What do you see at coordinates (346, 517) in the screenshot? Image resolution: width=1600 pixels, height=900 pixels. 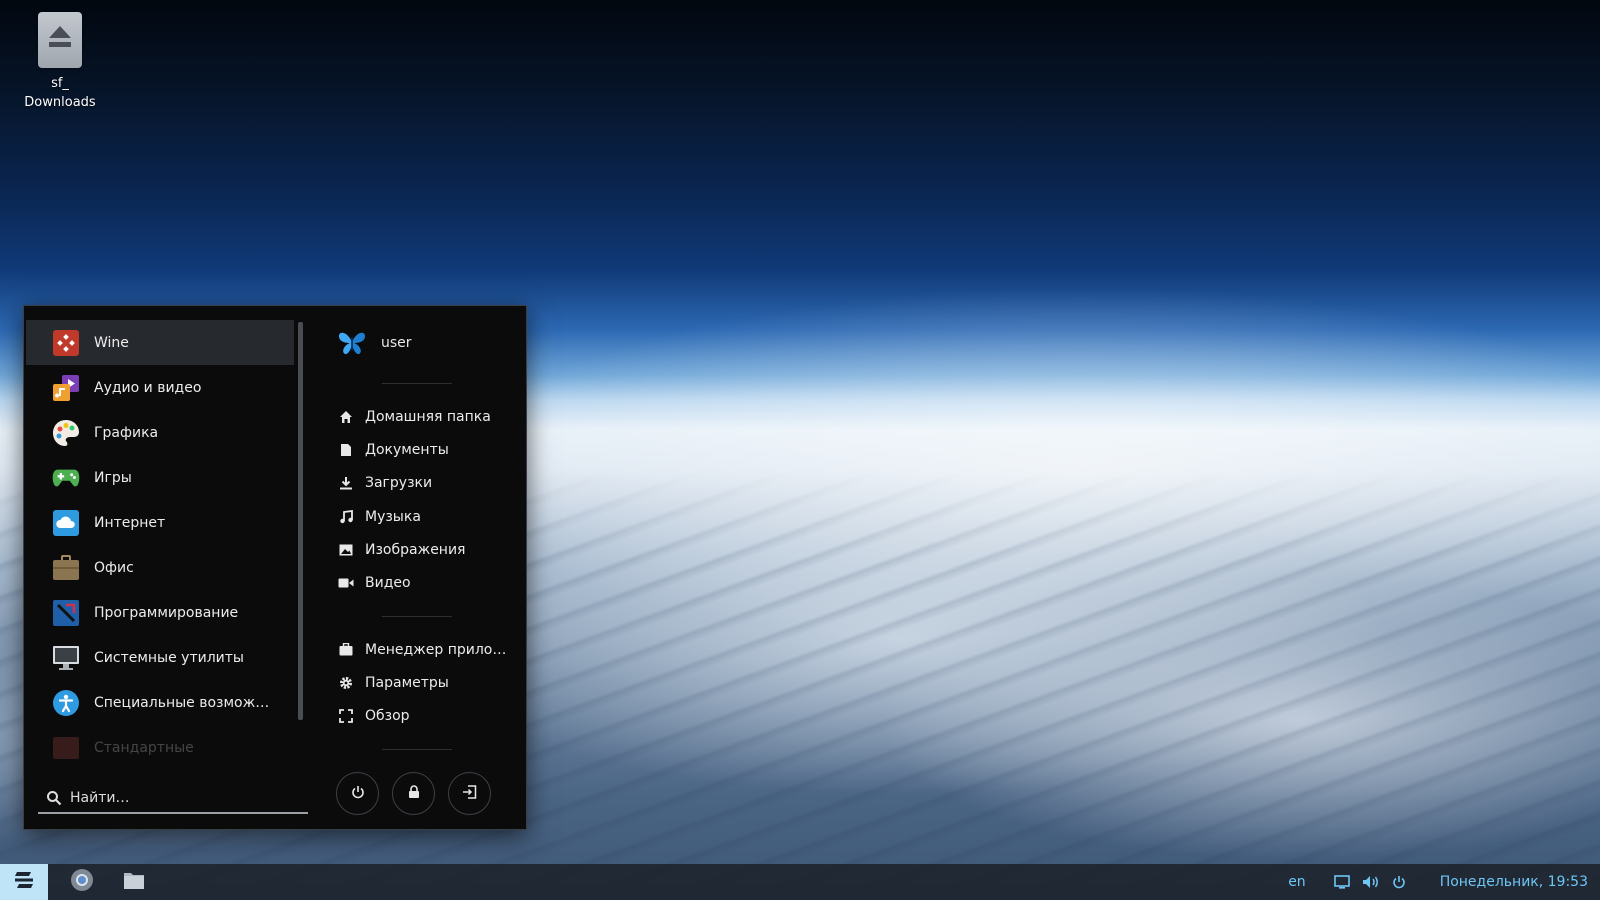 I see `music-icon` at bounding box center [346, 517].